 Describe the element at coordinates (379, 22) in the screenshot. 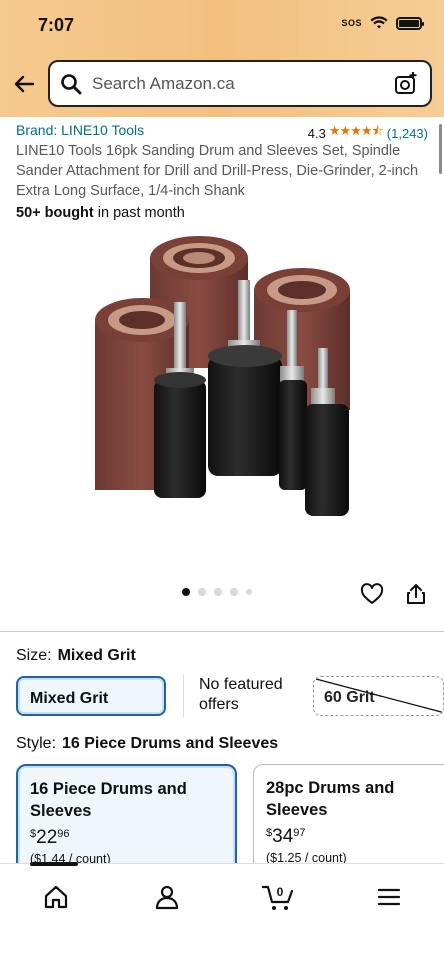

I see `wifi-icon` at that location.